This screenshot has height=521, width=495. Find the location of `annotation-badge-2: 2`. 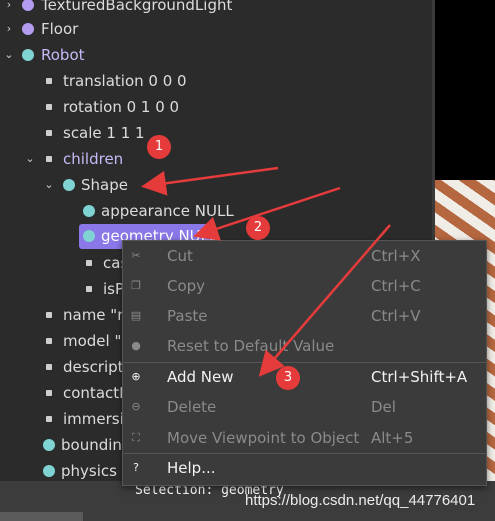

annotation-badge-2: 2 is located at coordinates (258, 228).